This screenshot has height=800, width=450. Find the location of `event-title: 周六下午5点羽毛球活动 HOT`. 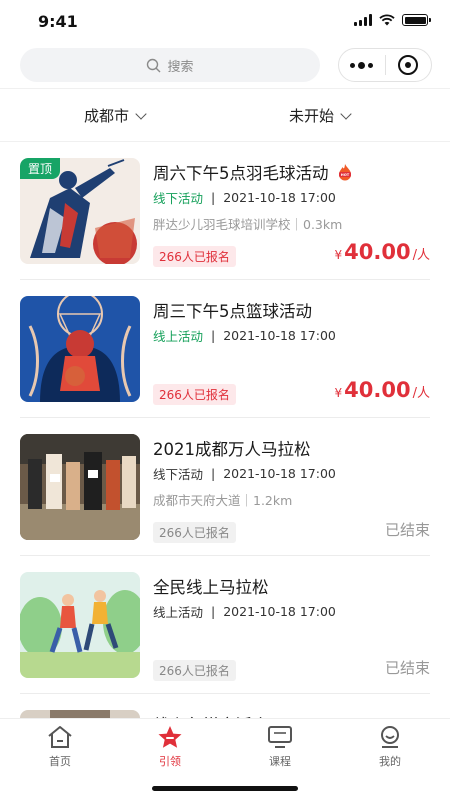

event-title: 周六下午5点羽毛球活动 HOT is located at coordinates (253, 172).